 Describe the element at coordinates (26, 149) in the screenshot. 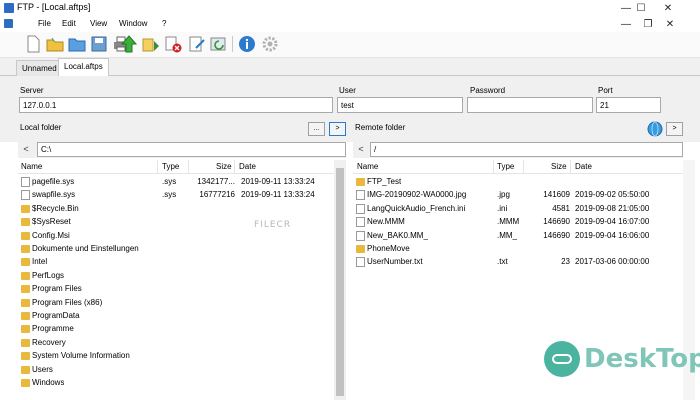

I see `local-back-icon: <` at that location.